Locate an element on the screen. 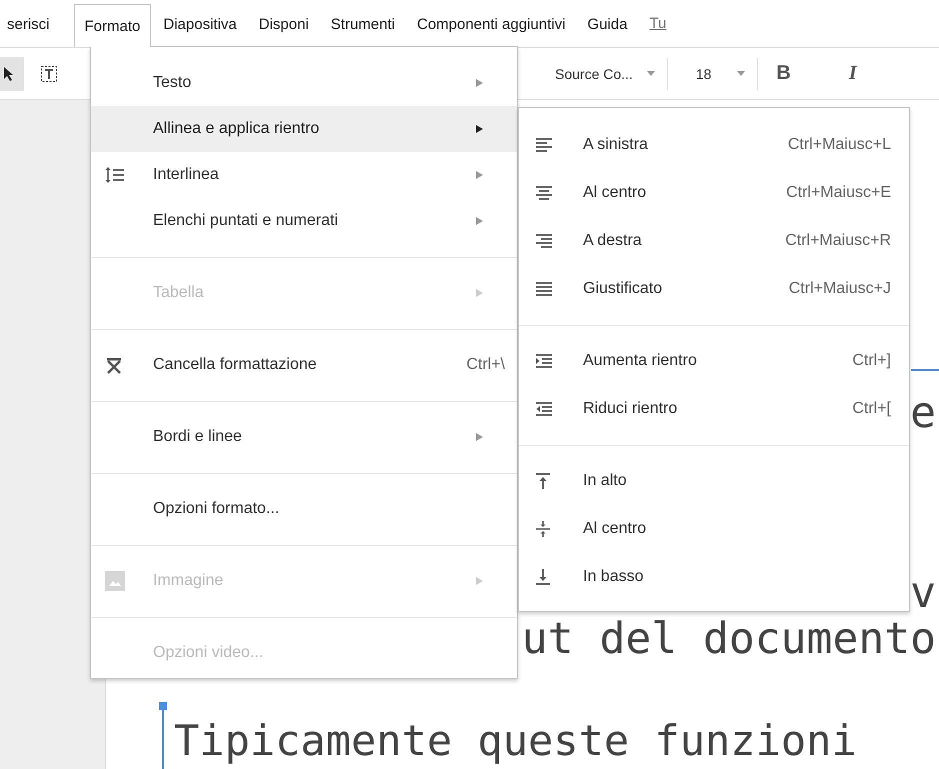 This screenshot has width=939, height=769. italic-button: I is located at coordinates (852, 73).